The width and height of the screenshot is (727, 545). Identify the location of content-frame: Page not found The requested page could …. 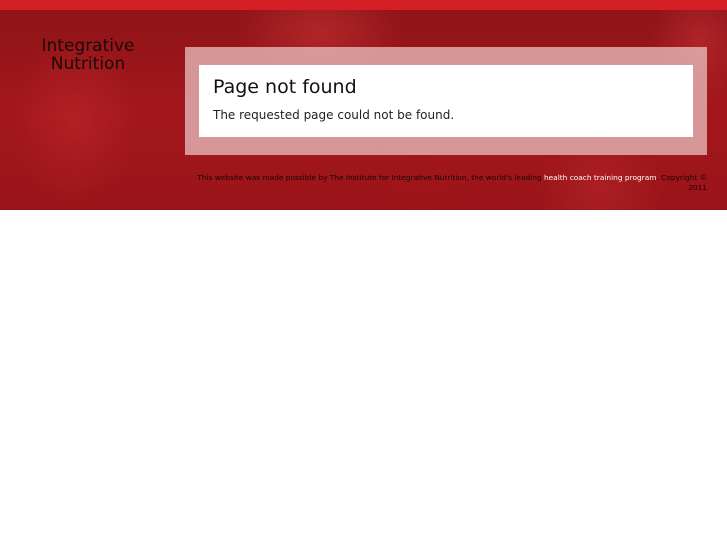
(446, 101).